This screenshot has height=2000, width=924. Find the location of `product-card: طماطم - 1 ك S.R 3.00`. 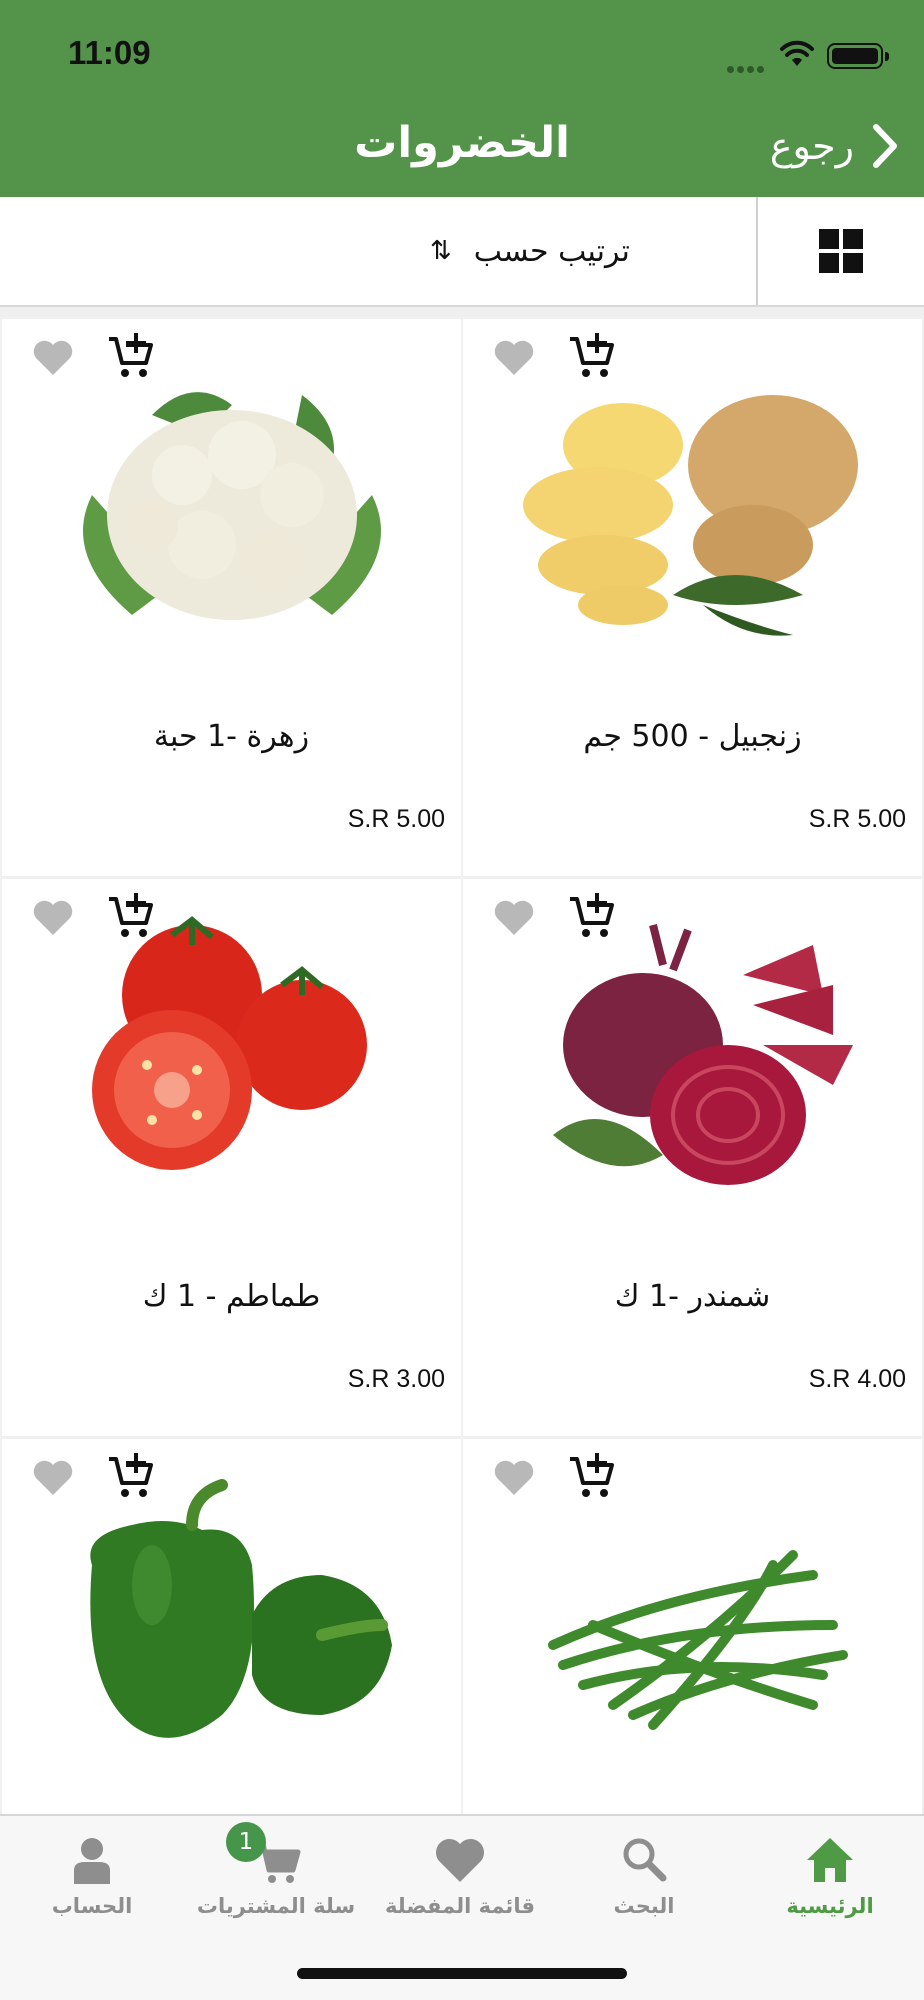

product-card: طماطم - 1 ك S.R 3.00 is located at coordinates (231, 1157).